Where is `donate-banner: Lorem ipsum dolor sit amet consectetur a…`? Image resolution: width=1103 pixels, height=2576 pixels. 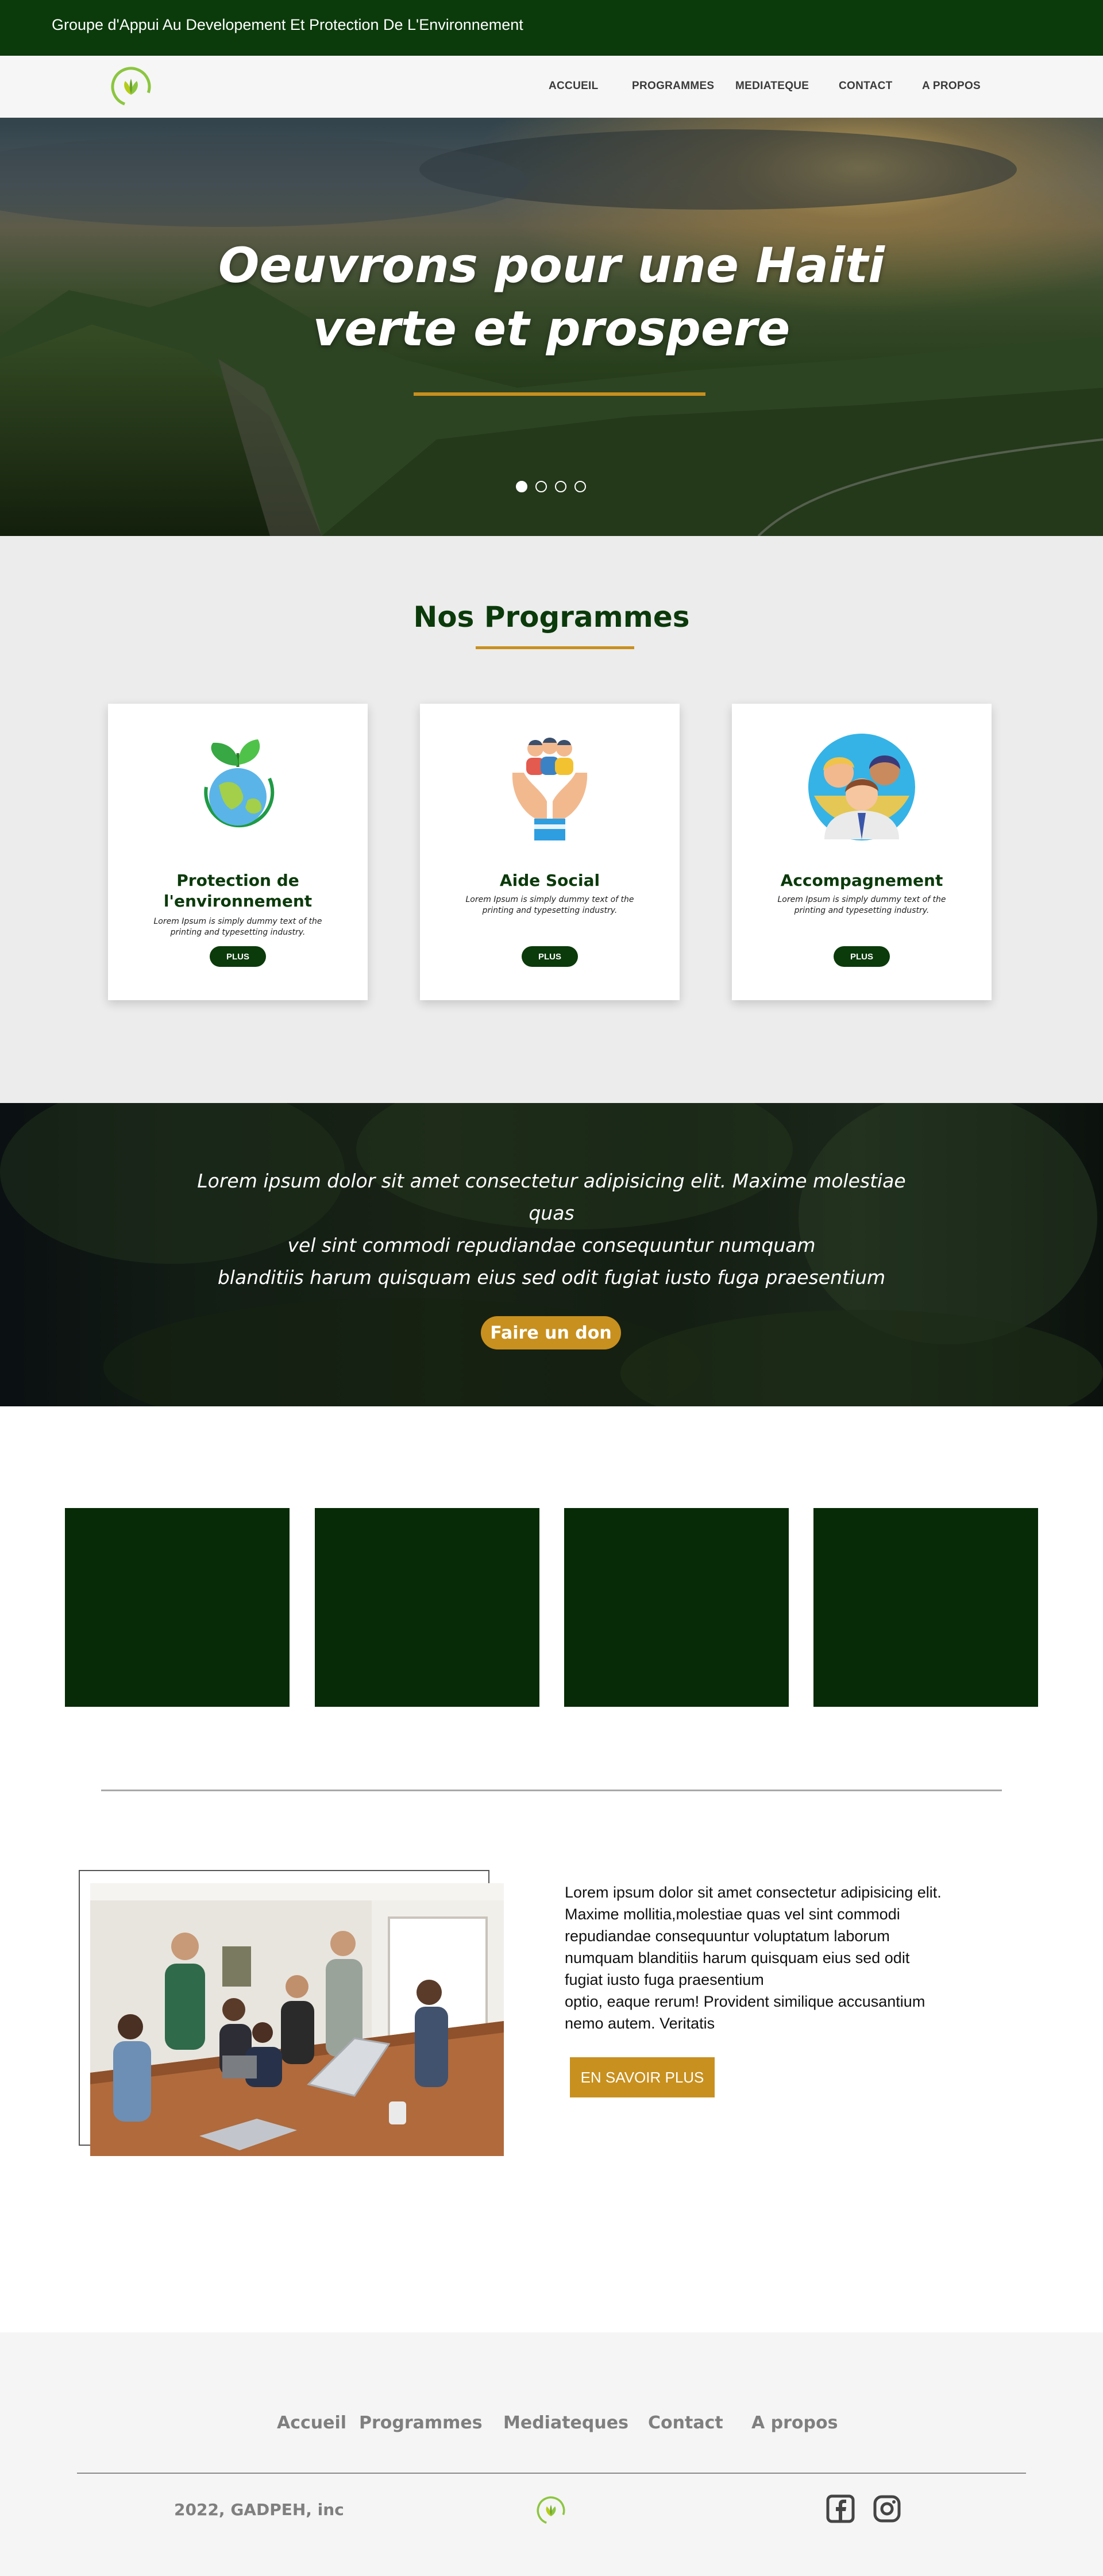 donate-banner: Lorem ipsum dolor sit amet consectetur a… is located at coordinates (551, 1255).